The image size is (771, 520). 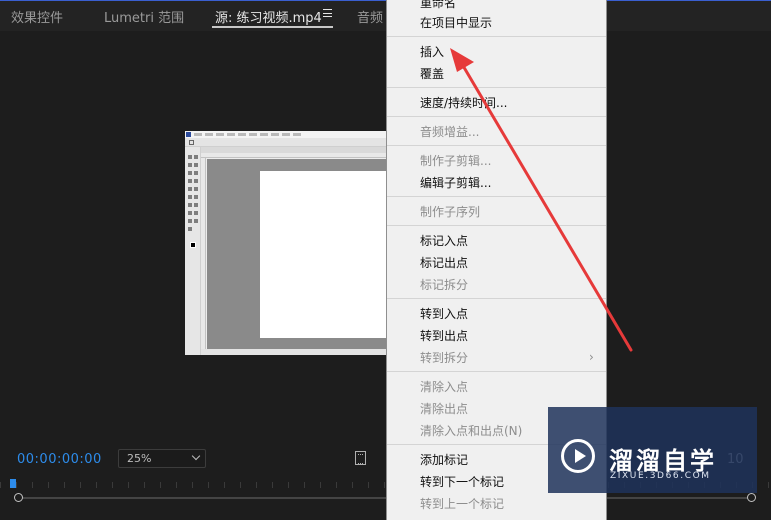 What do you see at coordinates (370, 16) in the screenshot?
I see `tab-audio: 音频` at bounding box center [370, 16].